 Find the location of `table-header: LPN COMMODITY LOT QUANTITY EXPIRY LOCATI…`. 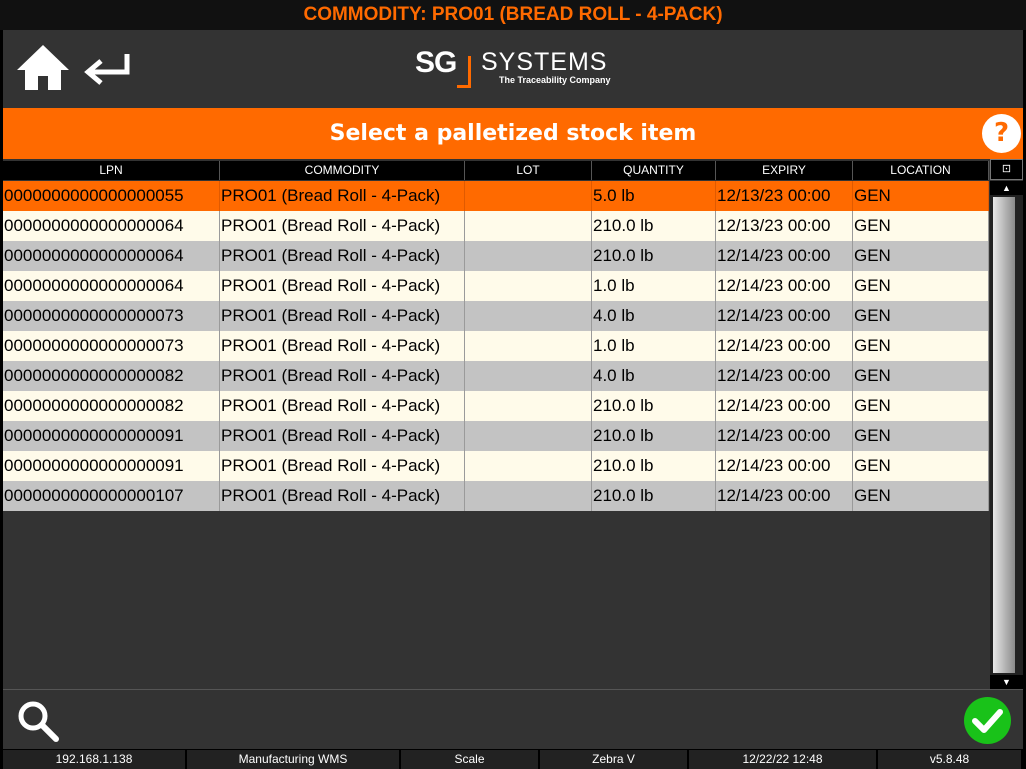

table-header: LPN COMMODITY LOT QUANTITY EXPIRY LOCATI… is located at coordinates (496, 170).